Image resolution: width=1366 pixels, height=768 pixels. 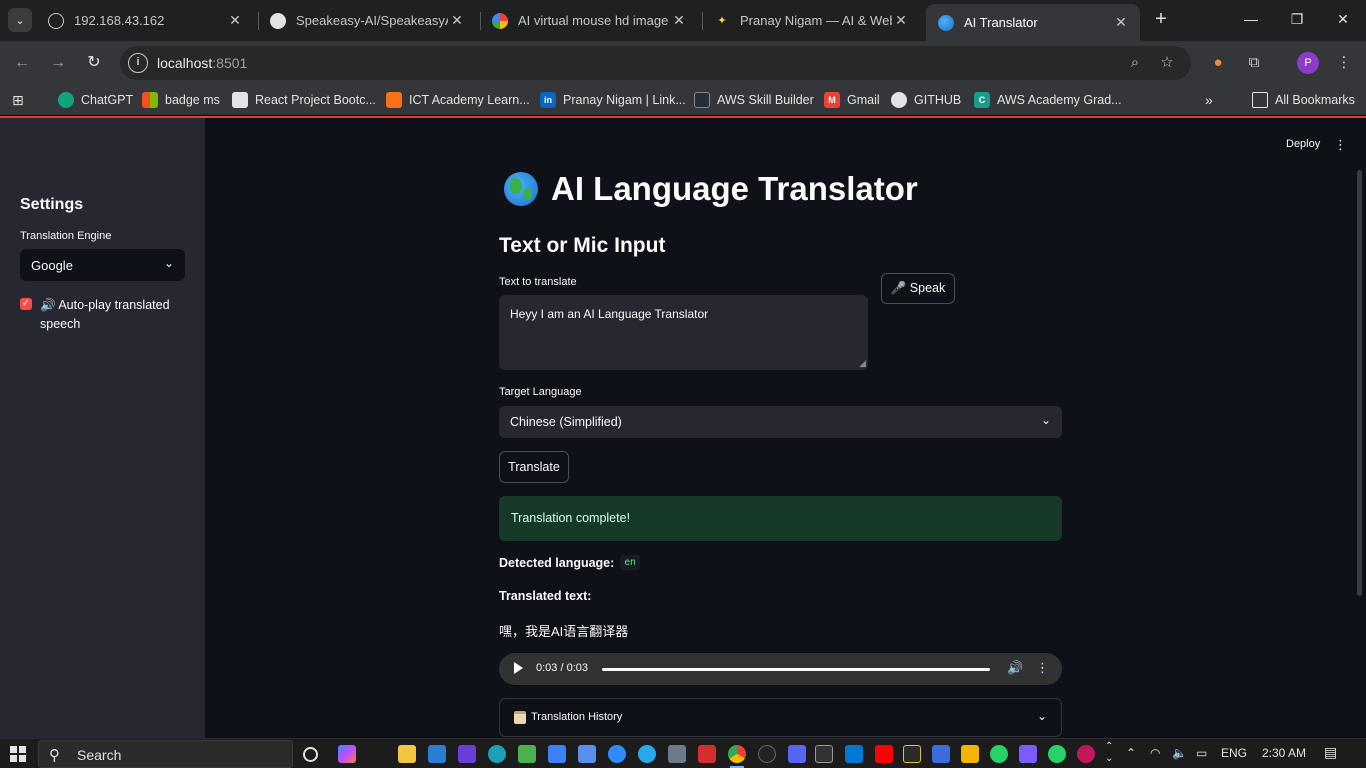 I want to click on sidebar-title: Settings, so click(x=52, y=204).